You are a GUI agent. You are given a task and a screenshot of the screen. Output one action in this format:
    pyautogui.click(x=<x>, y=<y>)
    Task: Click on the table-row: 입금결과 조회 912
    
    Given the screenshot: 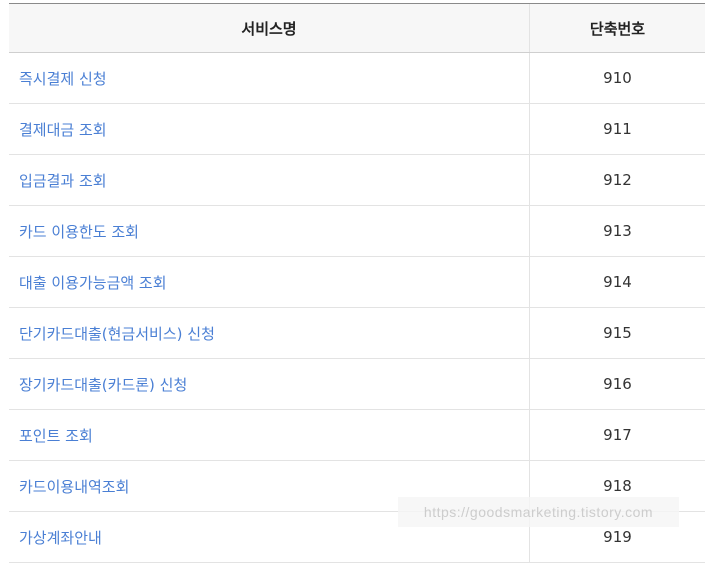 What is the action you would take?
    pyautogui.click(x=357, y=180)
    